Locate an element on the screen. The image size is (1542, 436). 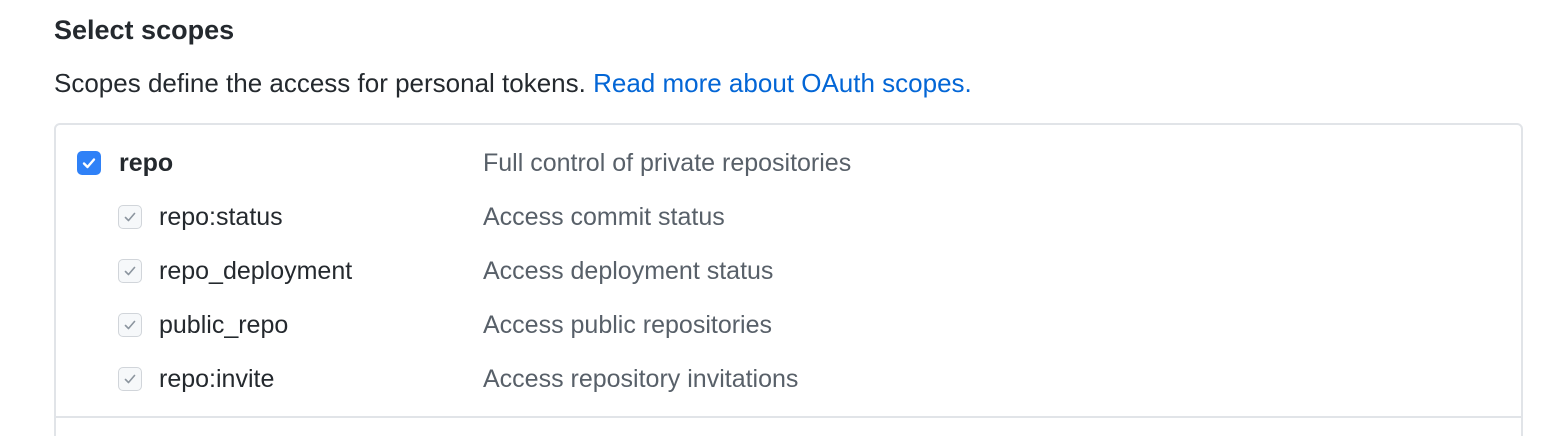
repo-status-checkbox is located at coordinates (130, 217).